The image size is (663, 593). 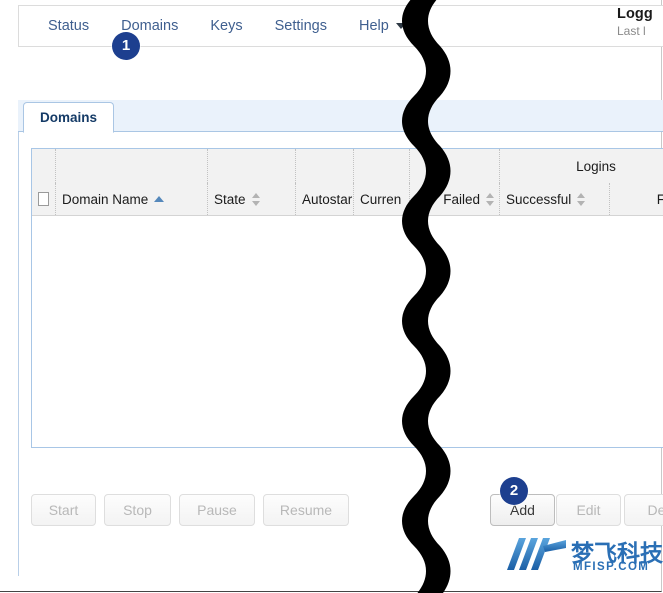 I want to click on logged-in-label: Logg, so click(x=635, y=14).